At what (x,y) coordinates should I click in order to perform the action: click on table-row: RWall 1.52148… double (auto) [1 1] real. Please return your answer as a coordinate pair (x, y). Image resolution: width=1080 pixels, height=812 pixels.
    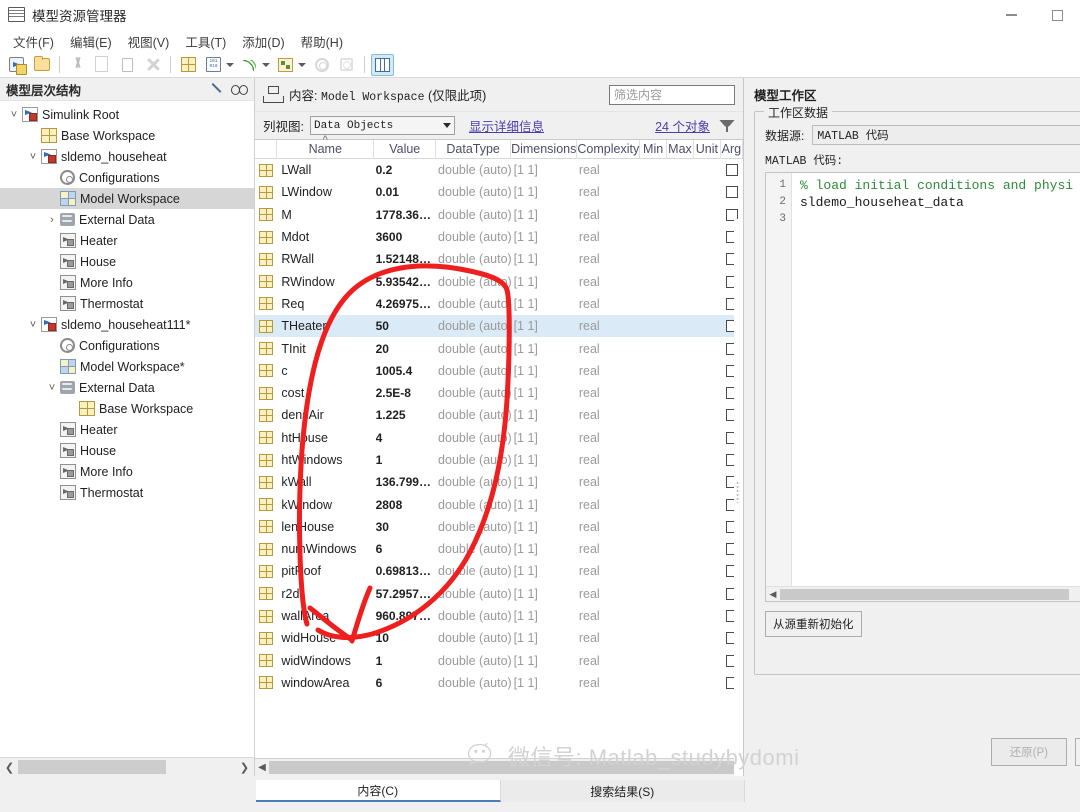
    Looking at the image, I should click on (499, 259).